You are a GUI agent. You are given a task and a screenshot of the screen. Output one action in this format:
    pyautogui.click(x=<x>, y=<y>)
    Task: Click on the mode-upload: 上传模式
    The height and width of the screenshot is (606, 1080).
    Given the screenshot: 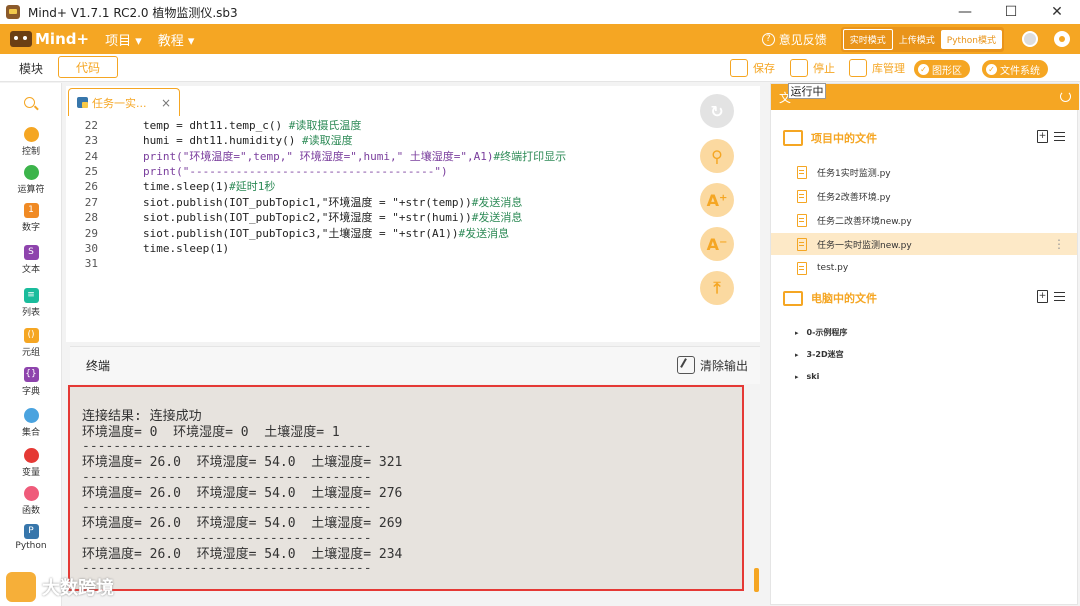 What is the action you would take?
    pyautogui.click(x=917, y=39)
    